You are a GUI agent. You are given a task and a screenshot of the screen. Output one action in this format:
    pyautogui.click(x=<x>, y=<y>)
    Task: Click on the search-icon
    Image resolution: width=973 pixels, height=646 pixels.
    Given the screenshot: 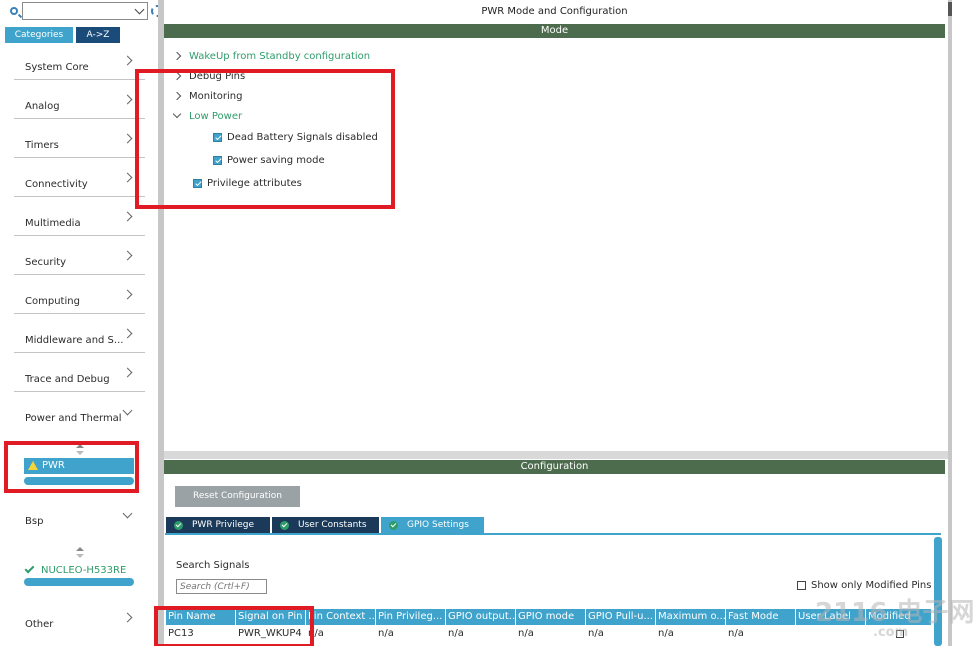 What is the action you would take?
    pyautogui.click(x=14, y=11)
    